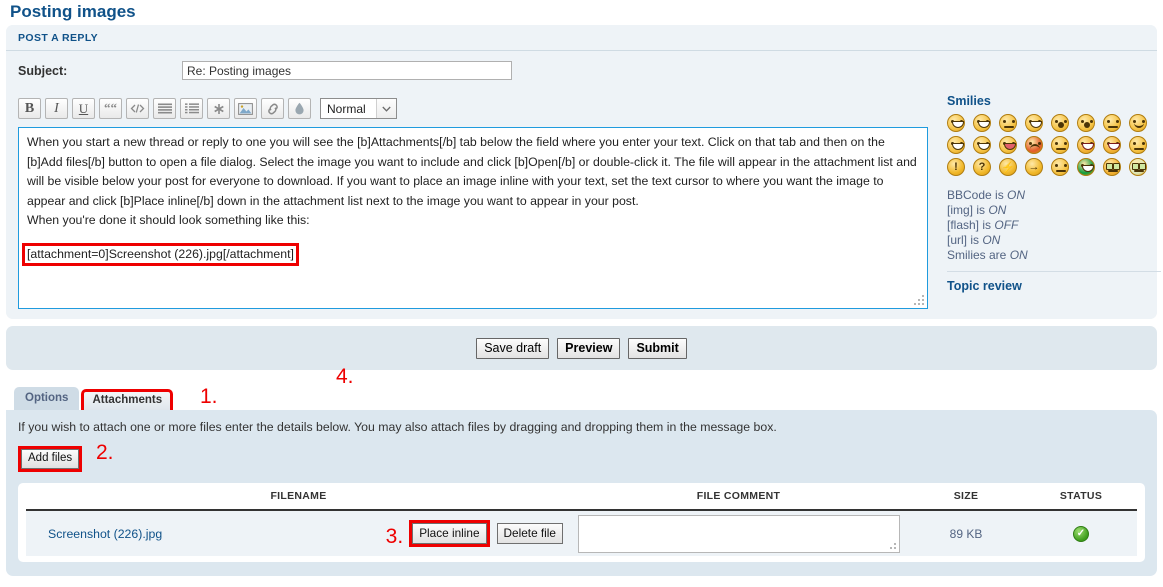 The image size is (1163, 587). Describe the element at coordinates (968, 210) in the screenshot. I see `bbcode-status-label: [img] is` at that location.